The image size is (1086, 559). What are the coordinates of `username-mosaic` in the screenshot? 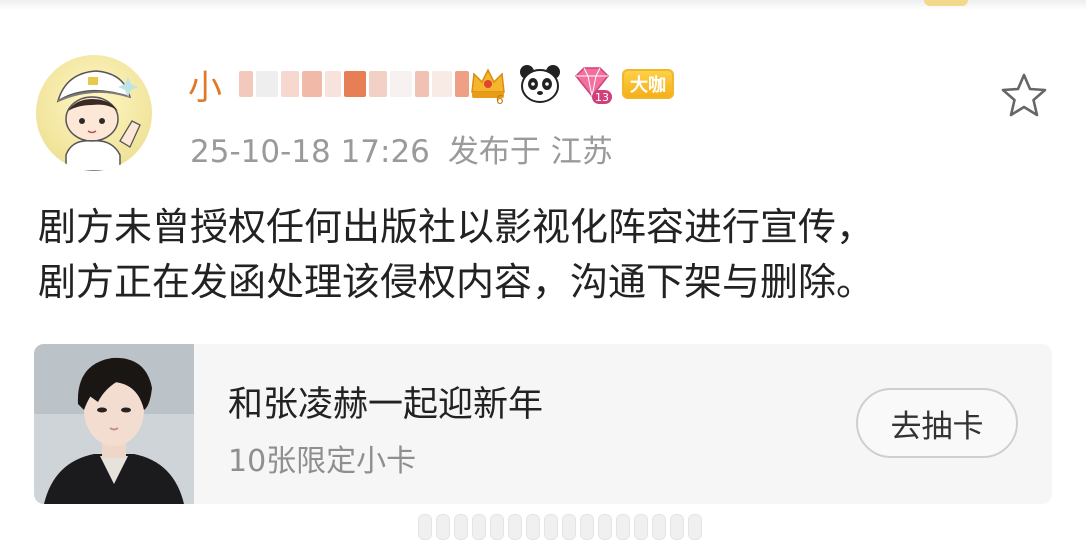 It's located at (354, 84).